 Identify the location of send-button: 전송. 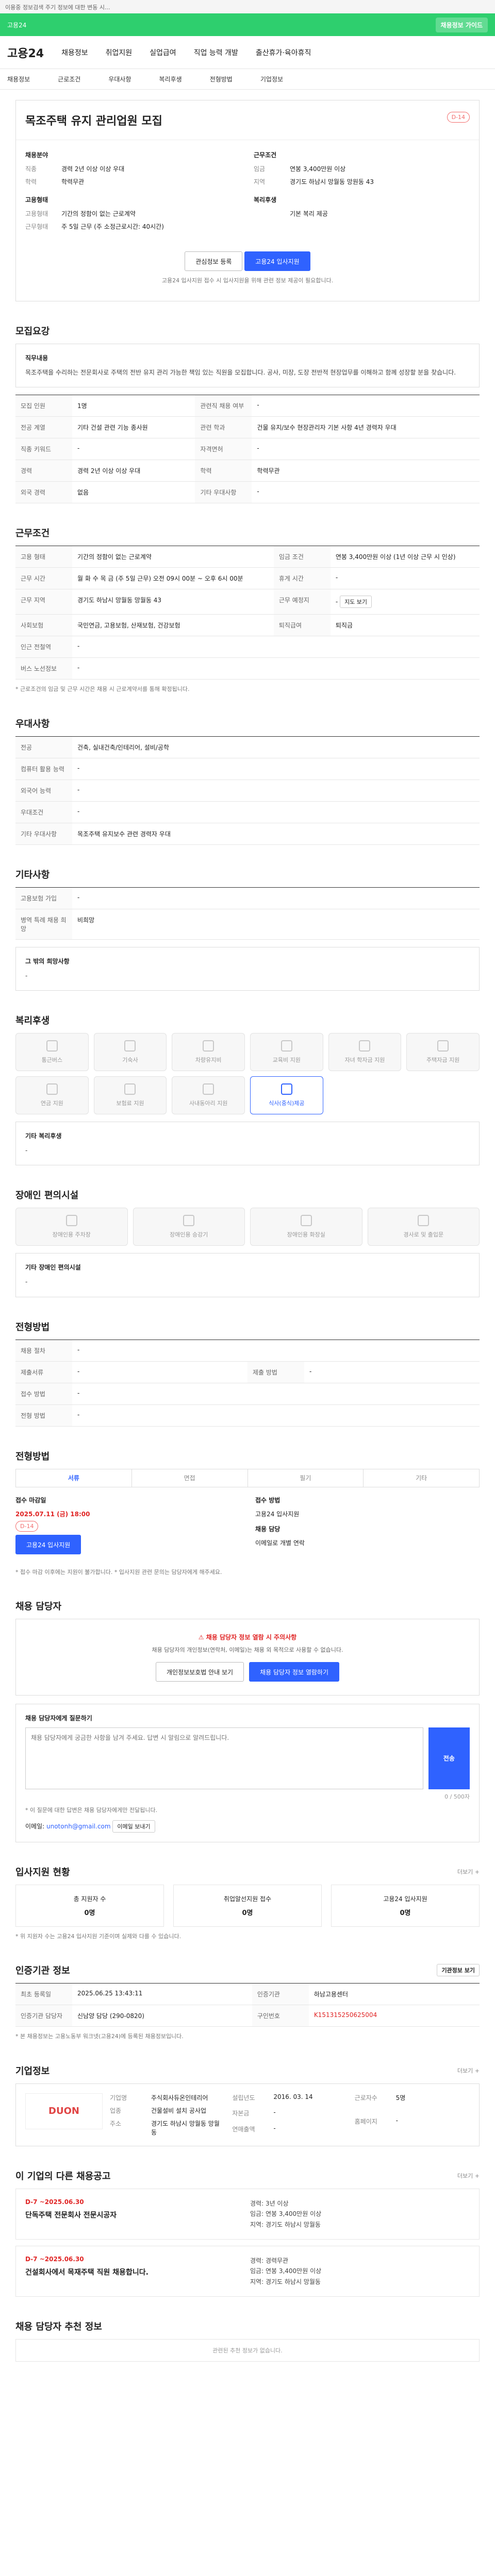
(449, 1758).